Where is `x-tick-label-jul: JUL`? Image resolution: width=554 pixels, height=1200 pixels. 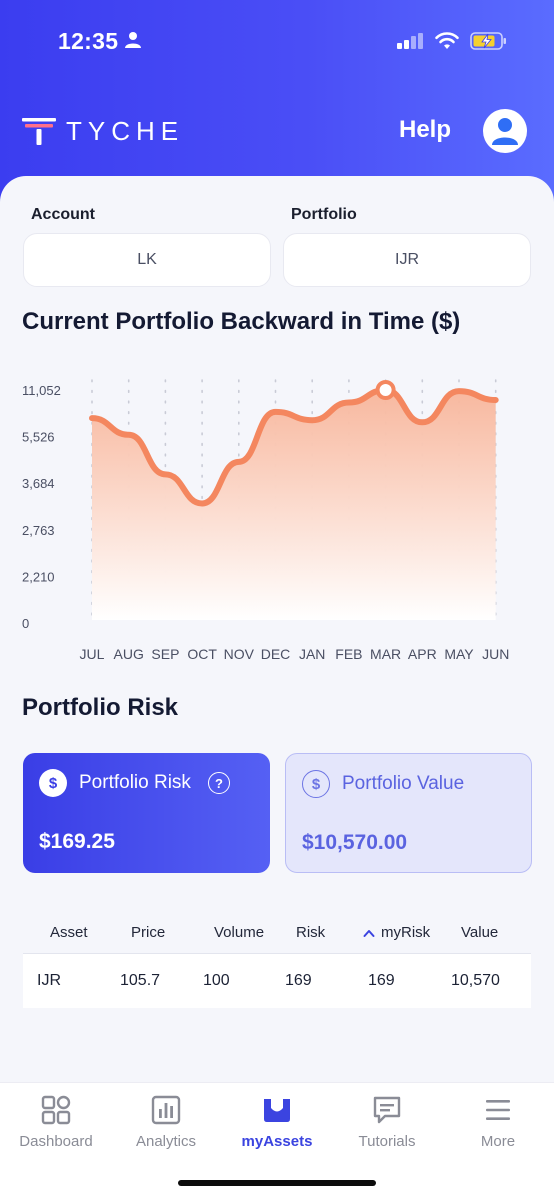
x-tick-label-jul: JUL is located at coordinates (92, 654).